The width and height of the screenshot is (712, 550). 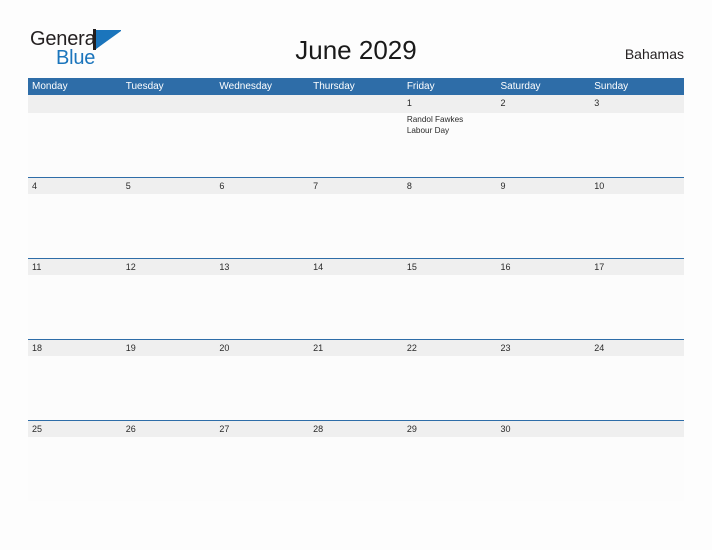 What do you see at coordinates (450, 186) in the screenshot?
I see `date-number-8: 8` at bounding box center [450, 186].